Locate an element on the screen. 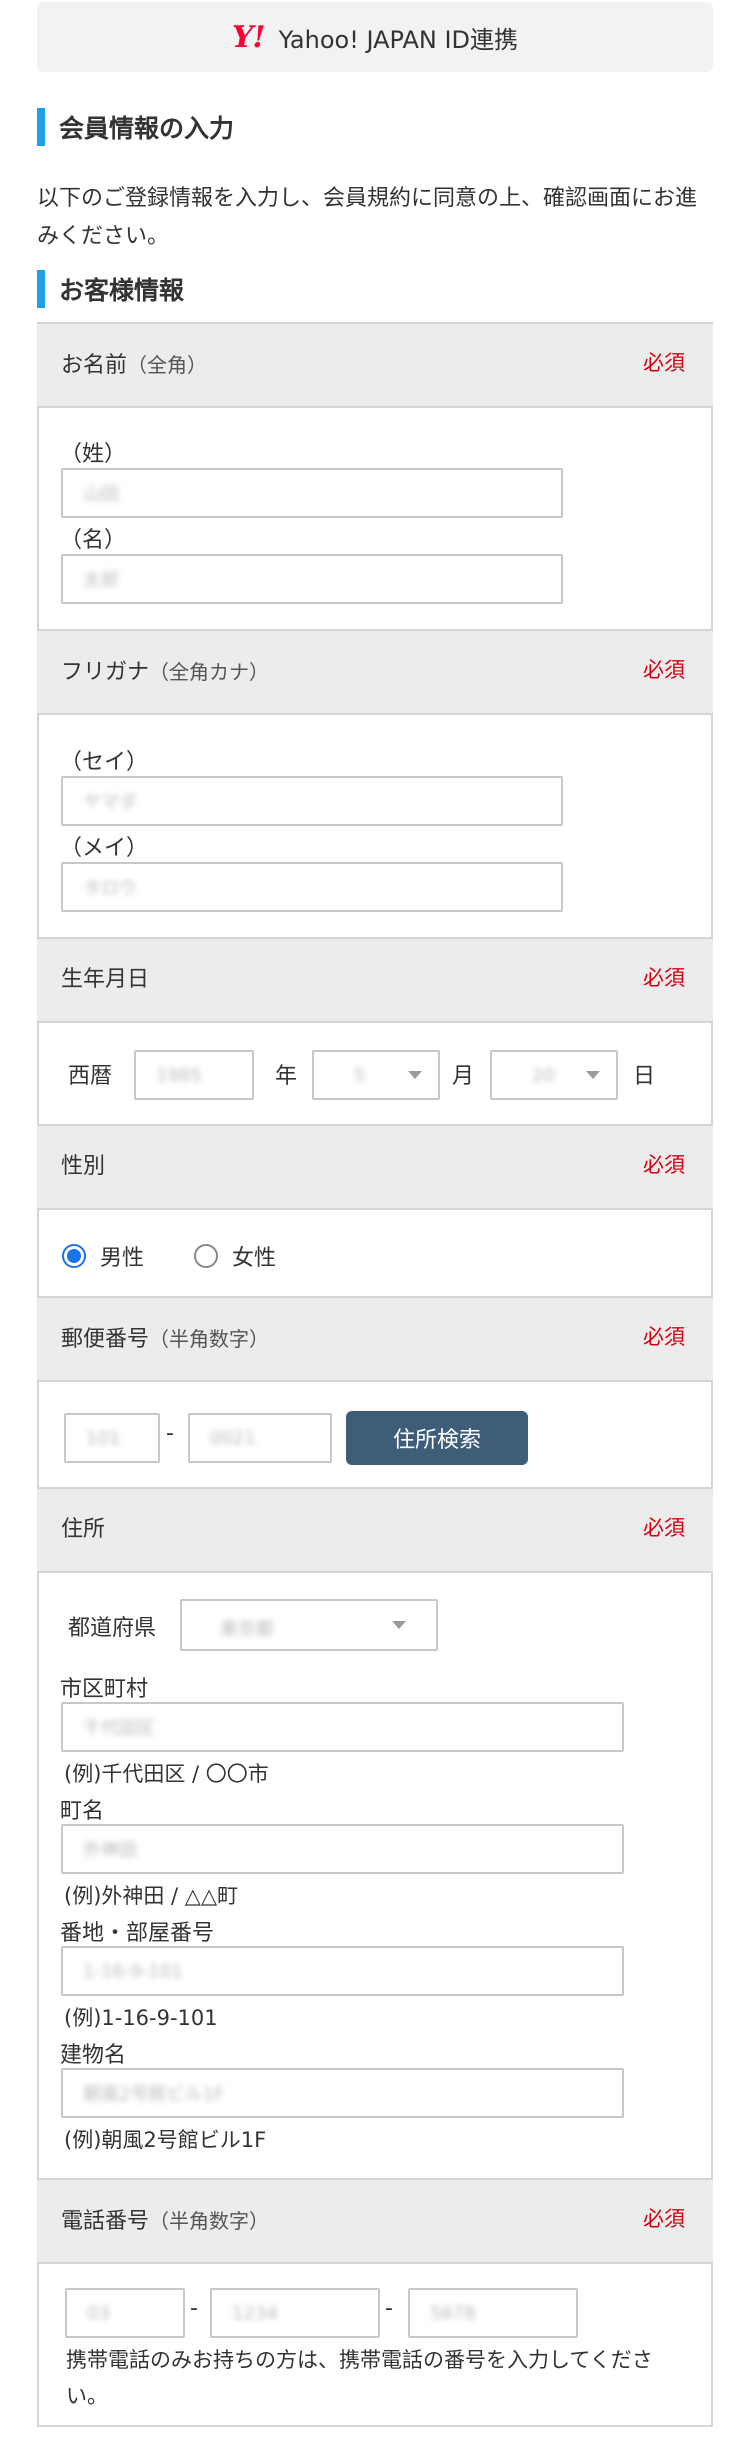 This screenshot has width=750, height=2441. section-title-customer-info: お客様情報 is located at coordinates (110, 289).